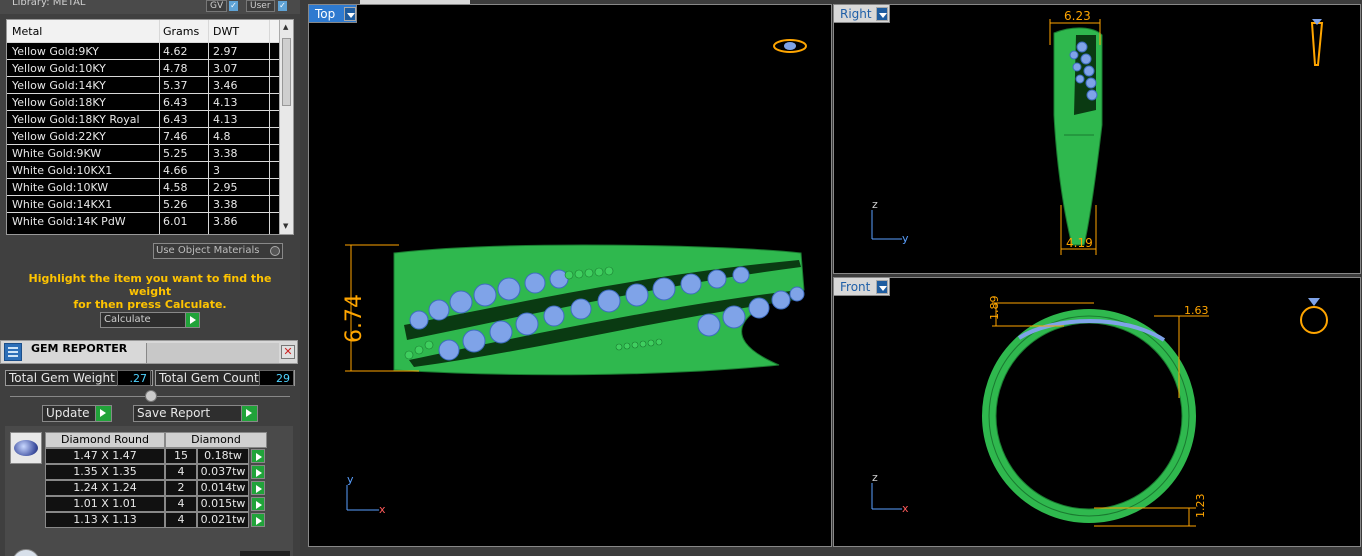 This screenshot has width=1362, height=556. What do you see at coordinates (62, 170) in the screenshot?
I see `cell-metal: White Gold:10KX1` at bounding box center [62, 170].